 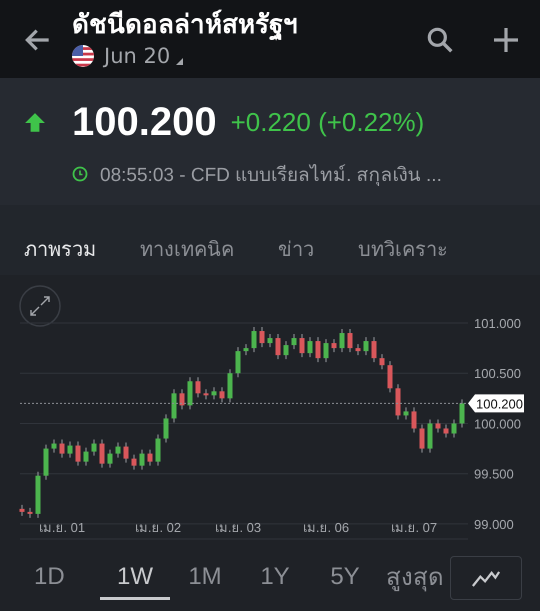 What do you see at coordinates (60, 249) in the screenshot?
I see `tab: ภาพรวม` at bounding box center [60, 249].